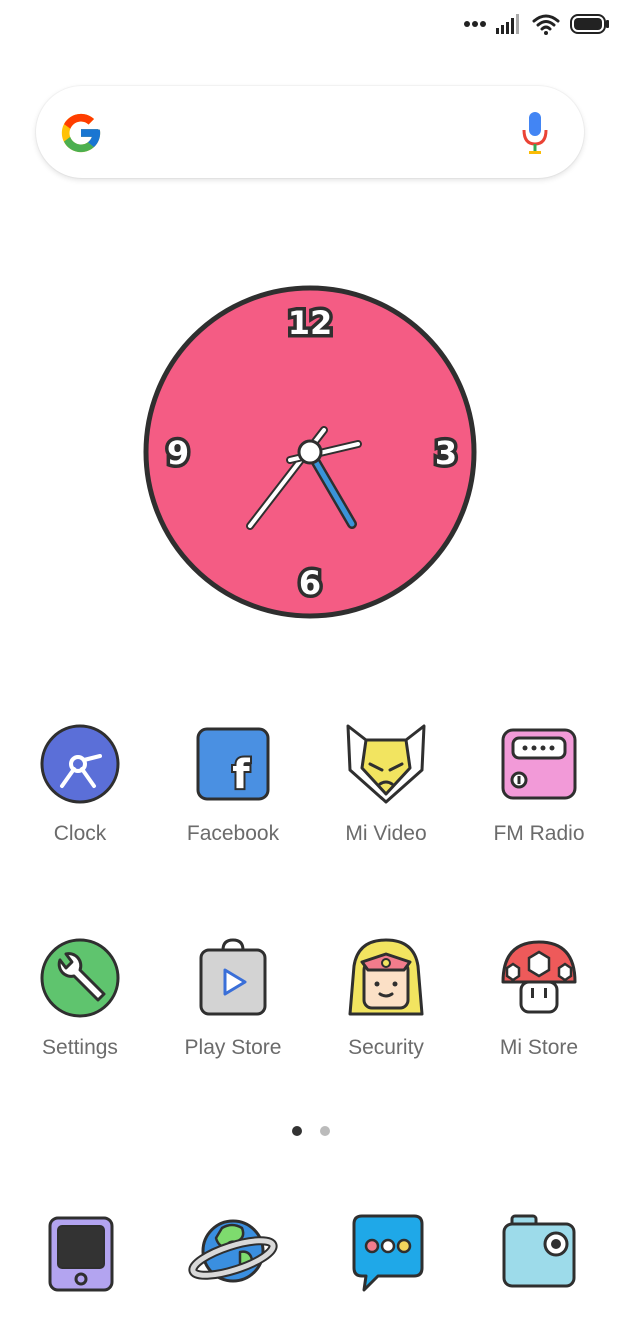 This screenshot has height=1336, width=620. I want to click on app-label: Clock, so click(80, 833).